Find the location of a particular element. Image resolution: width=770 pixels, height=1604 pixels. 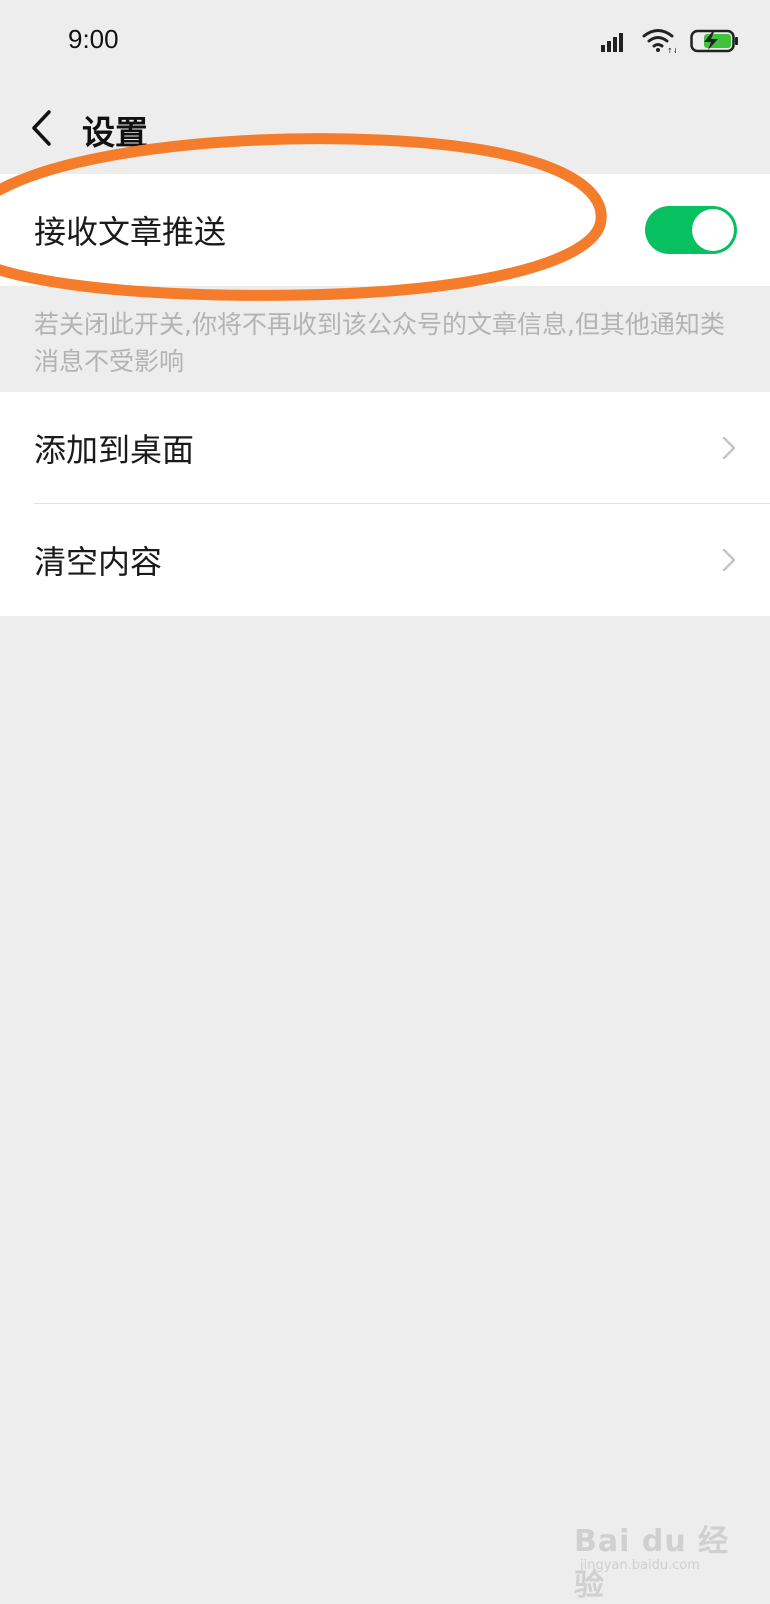

wifi-icon: ↑↓ is located at coordinates (659, 41).